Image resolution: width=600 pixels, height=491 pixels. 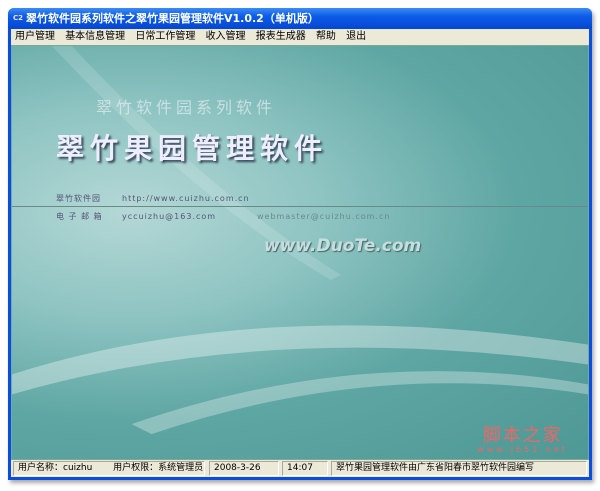 I want to click on app-icon: C2, so click(x=18, y=18).